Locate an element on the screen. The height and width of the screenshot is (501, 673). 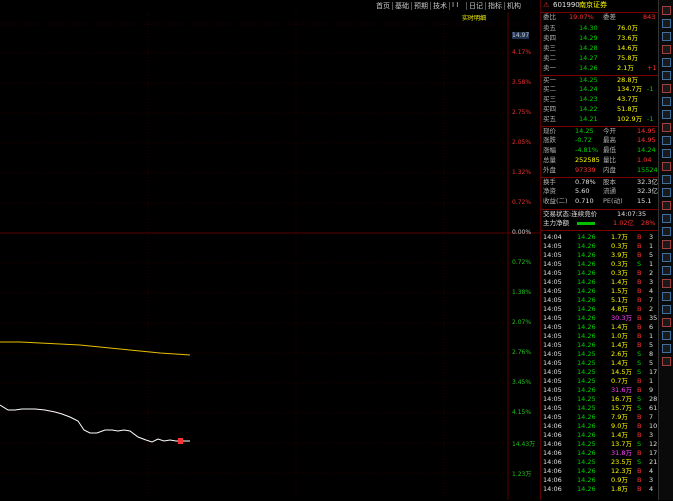
tick-row: 14:04 14.26 1.7万 B 3 is located at coordinates (600, 237).